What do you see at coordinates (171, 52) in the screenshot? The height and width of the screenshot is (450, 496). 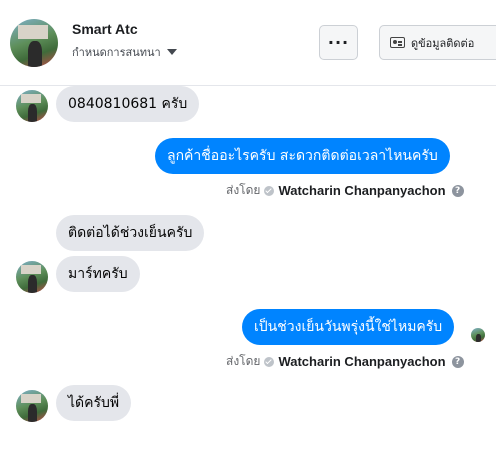 I see `caret-down-icon` at bounding box center [171, 52].